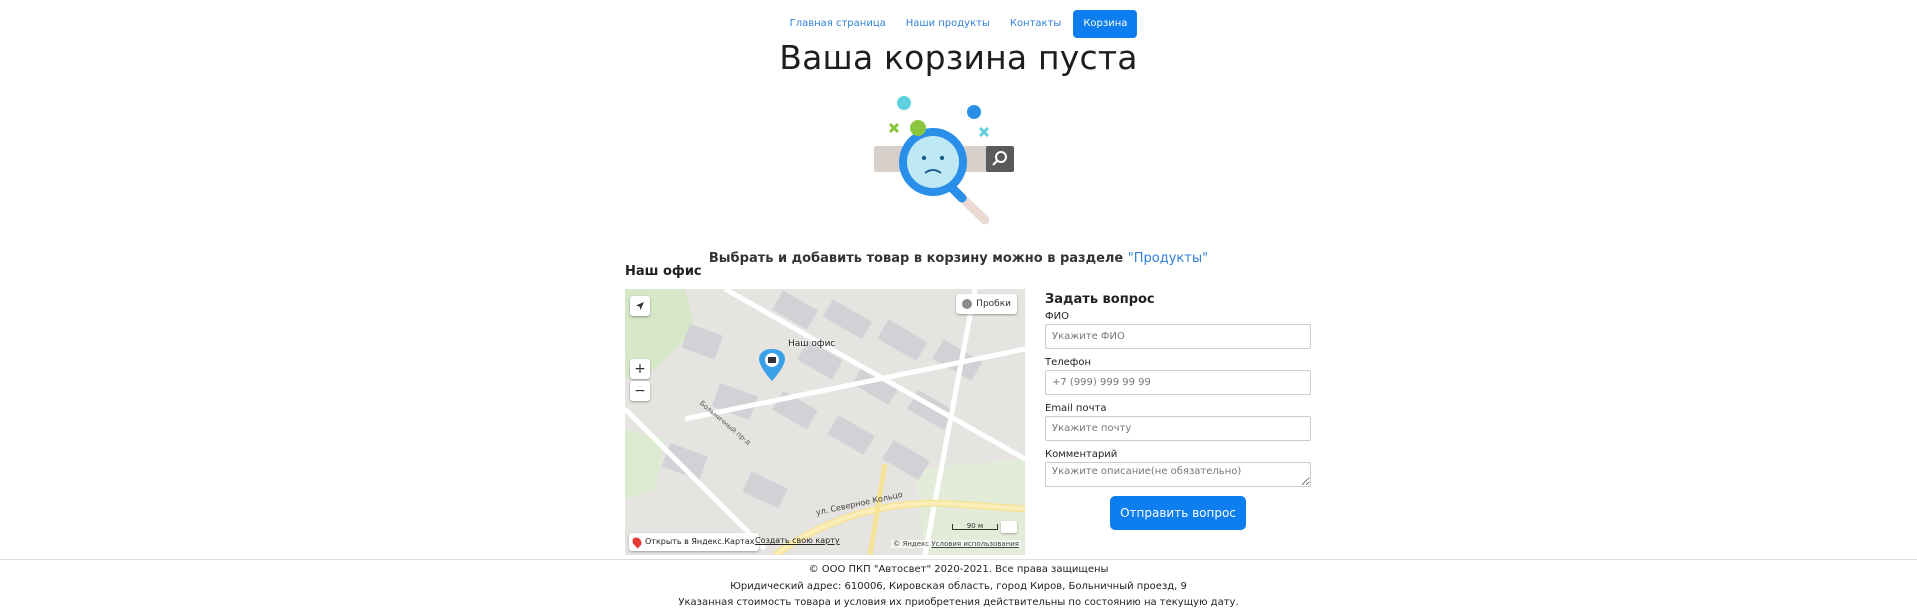  I want to click on create-map-link: Создать свою карту, so click(797, 540).